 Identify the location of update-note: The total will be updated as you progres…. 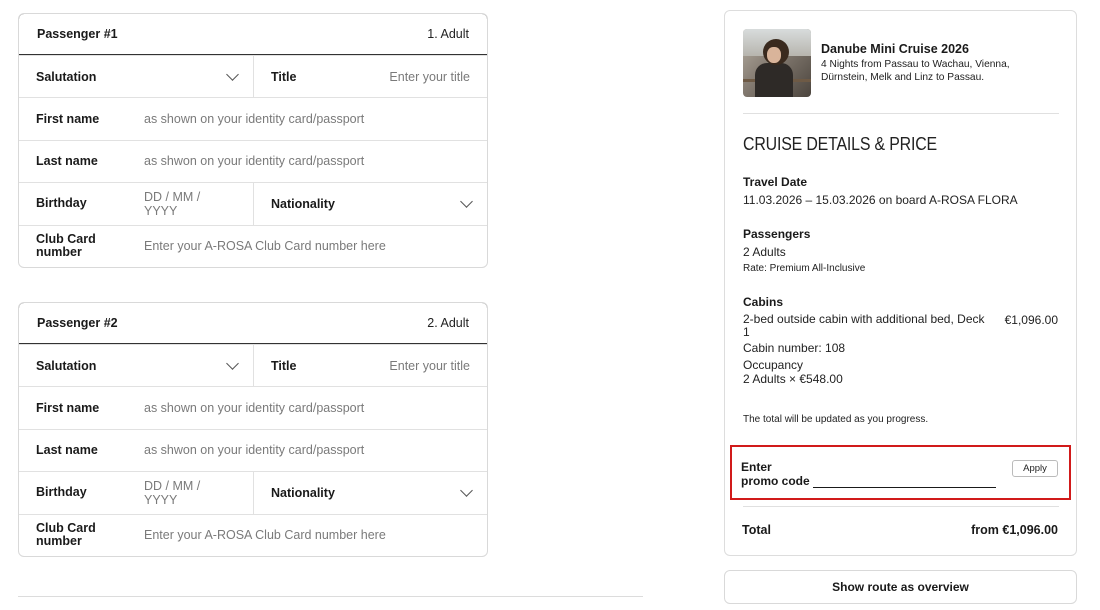
(836, 419).